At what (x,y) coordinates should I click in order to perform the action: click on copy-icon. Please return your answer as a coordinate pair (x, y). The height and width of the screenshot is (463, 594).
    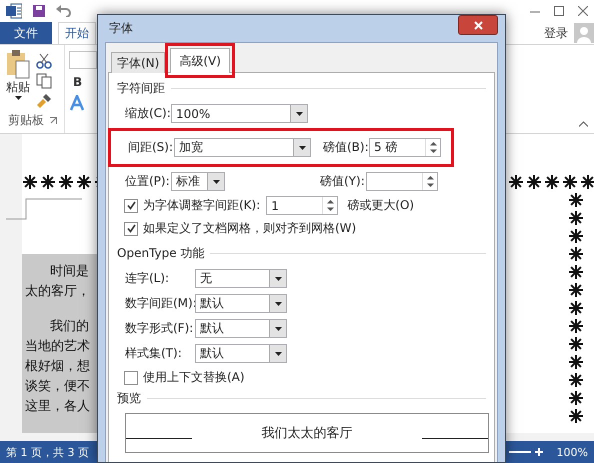
    Looking at the image, I should click on (44, 81).